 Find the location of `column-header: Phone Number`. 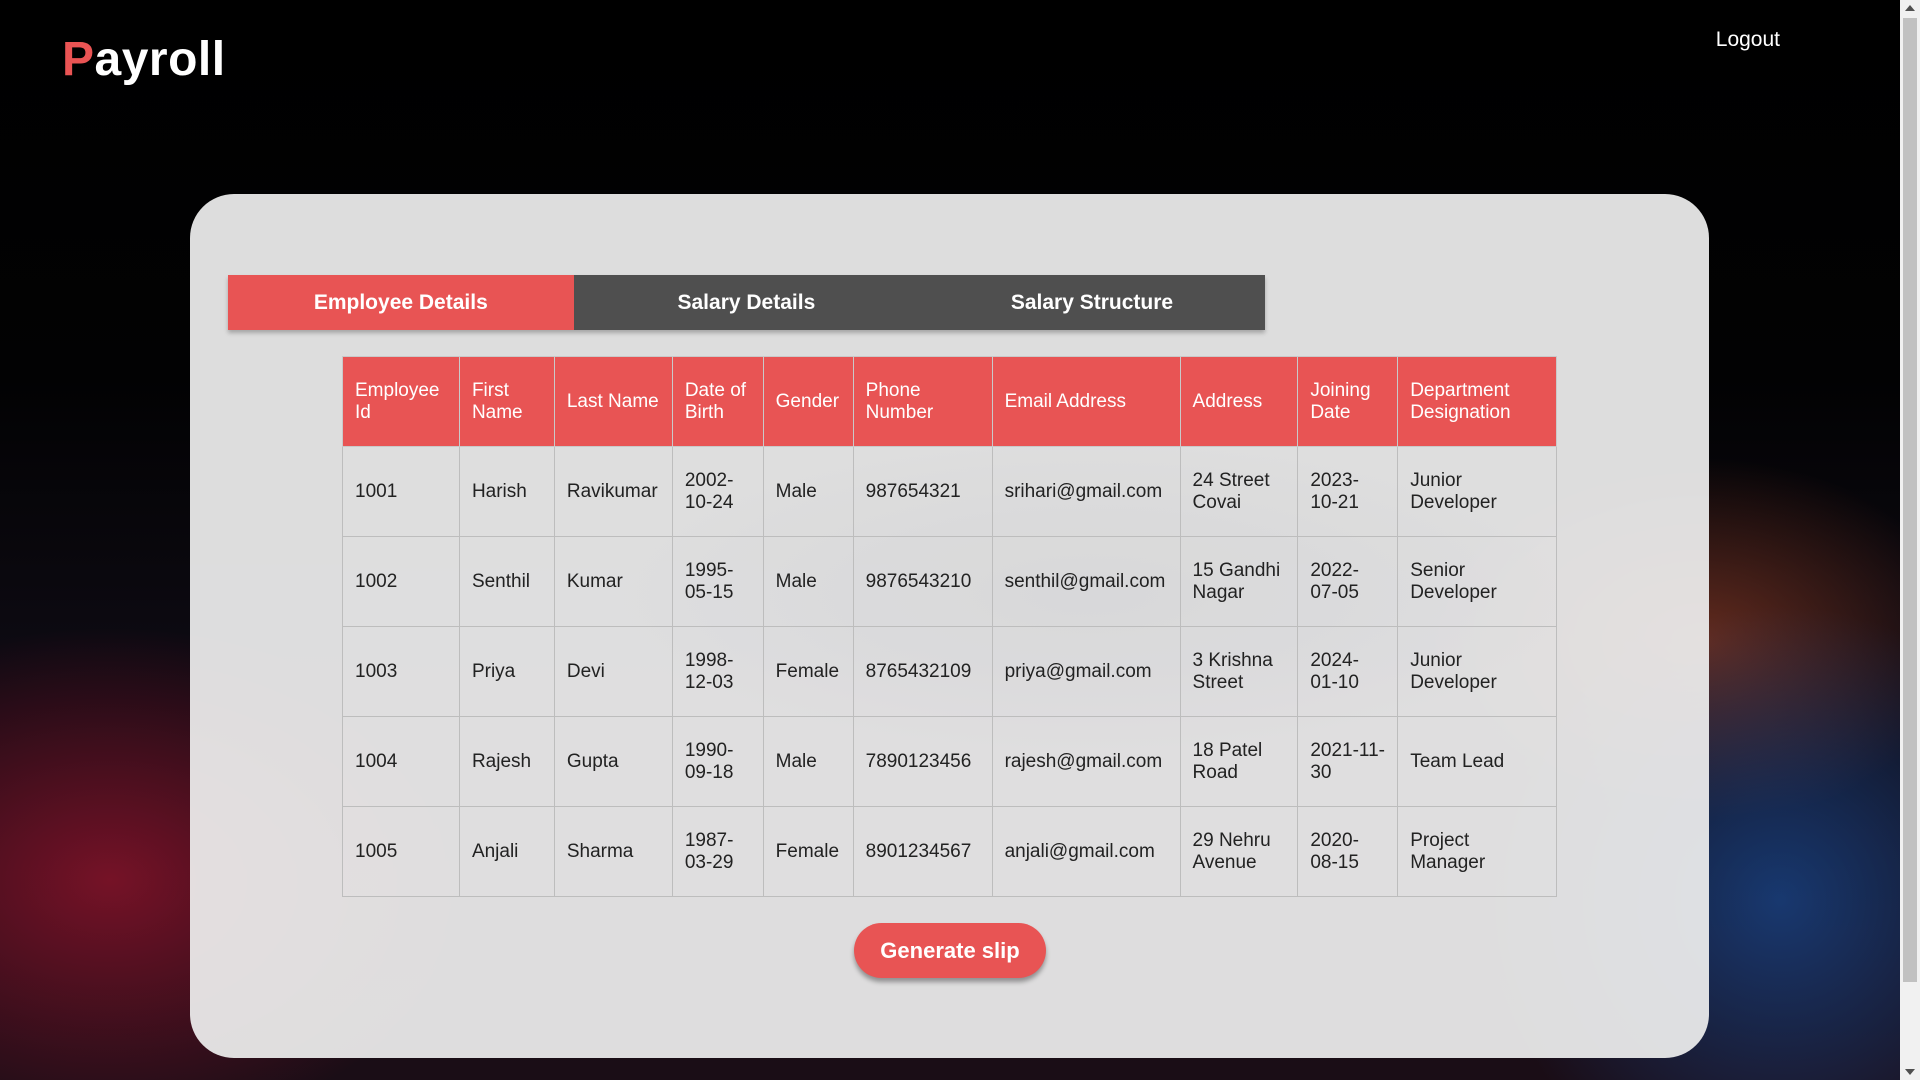

column-header: Phone Number is located at coordinates (922, 401).